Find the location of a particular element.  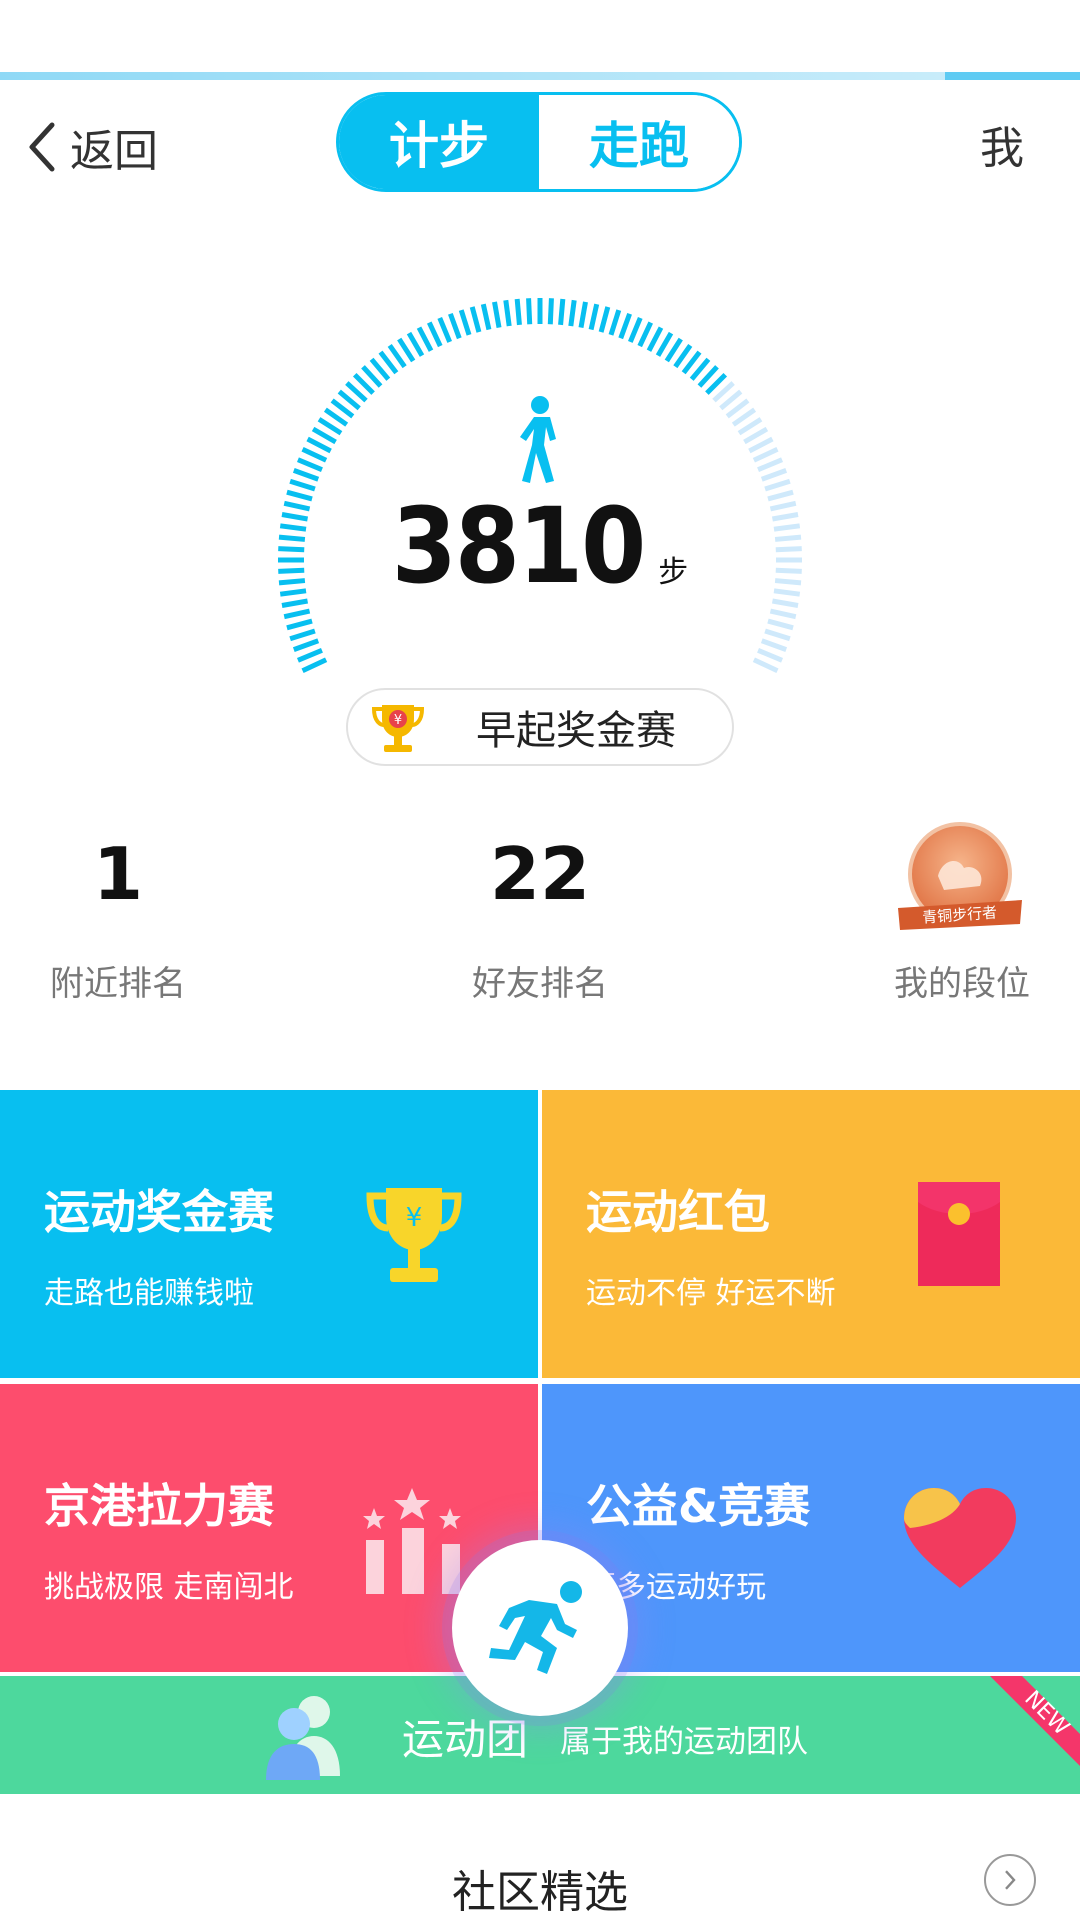

tile-subtitle: 走路也能赚钱啦 is located at coordinates (149, 1293).